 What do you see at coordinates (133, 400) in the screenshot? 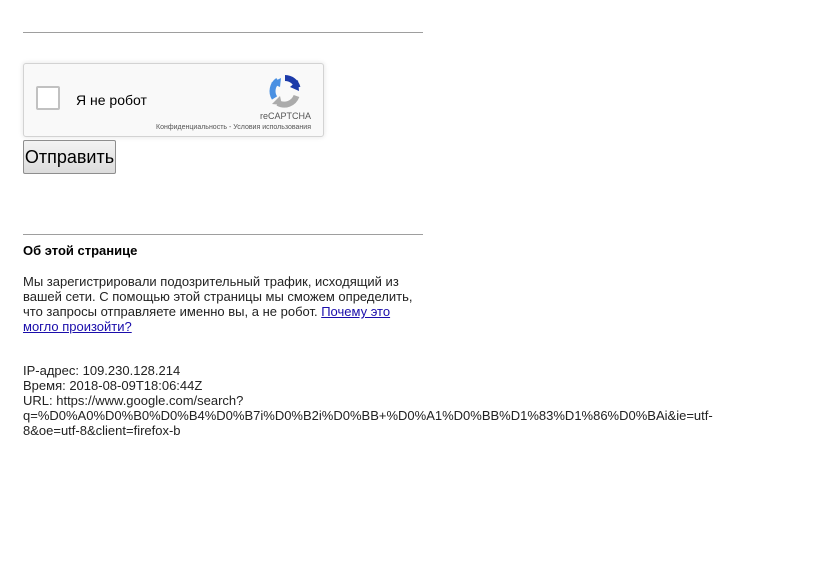
I see `url-line-1: URL: https://www.google.com/search?` at bounding box center [133, 400].